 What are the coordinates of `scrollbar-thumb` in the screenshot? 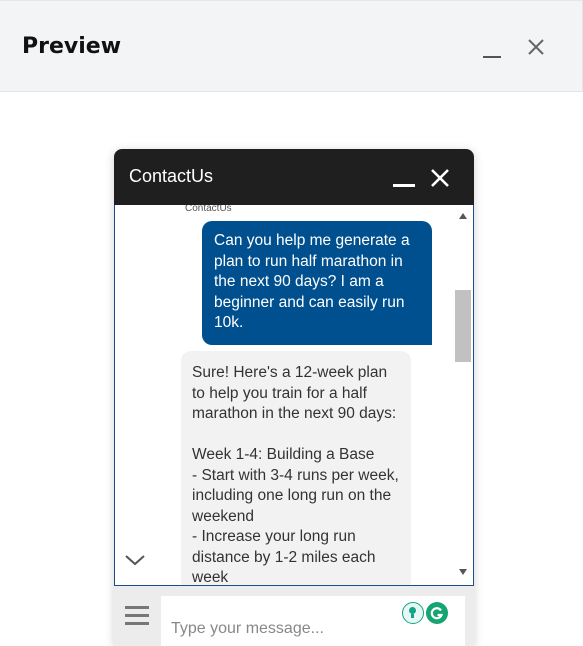 It's located at (463, 326).